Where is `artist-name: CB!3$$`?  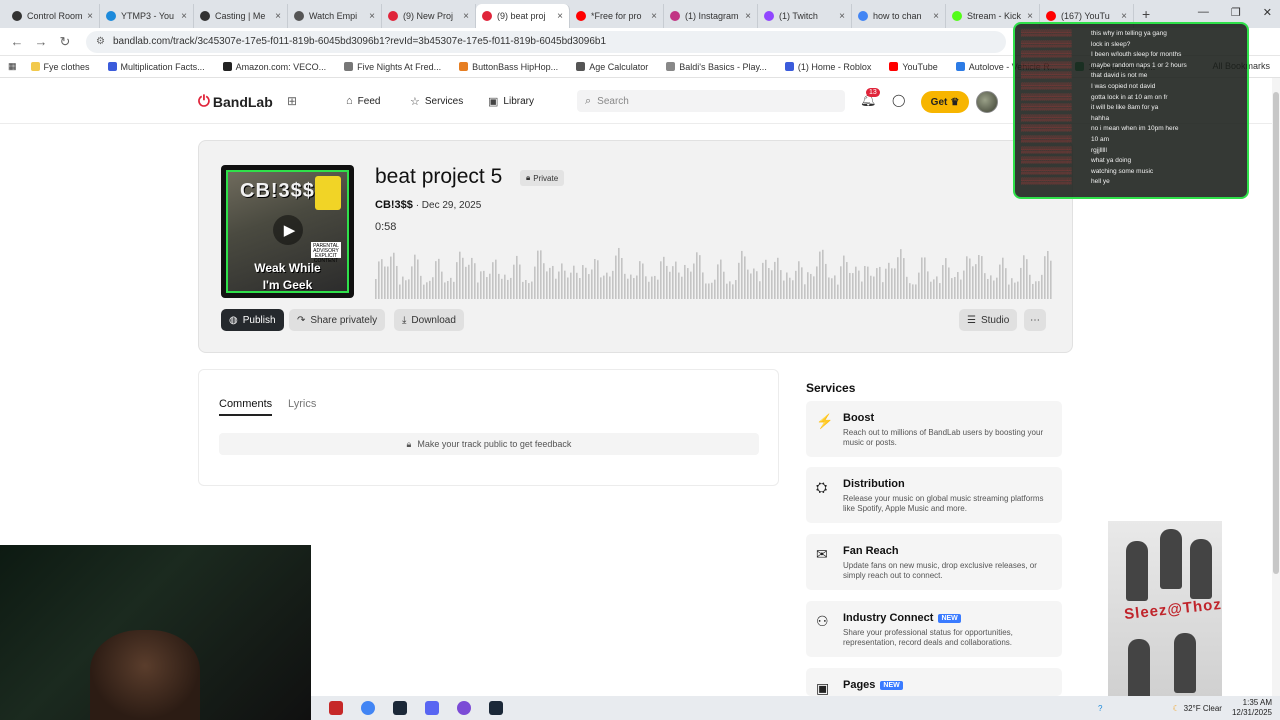 artist-name: CB!3$$ is located at coordinates (394, 205).